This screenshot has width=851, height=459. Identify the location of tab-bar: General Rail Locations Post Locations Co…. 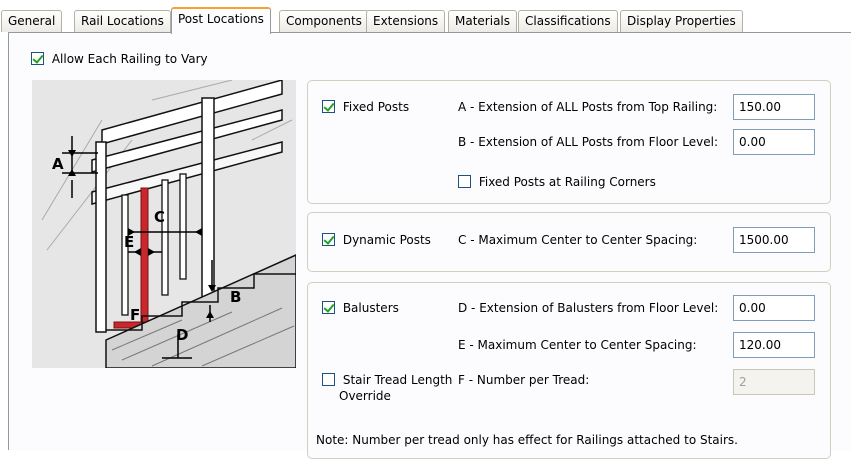
(425, 17).